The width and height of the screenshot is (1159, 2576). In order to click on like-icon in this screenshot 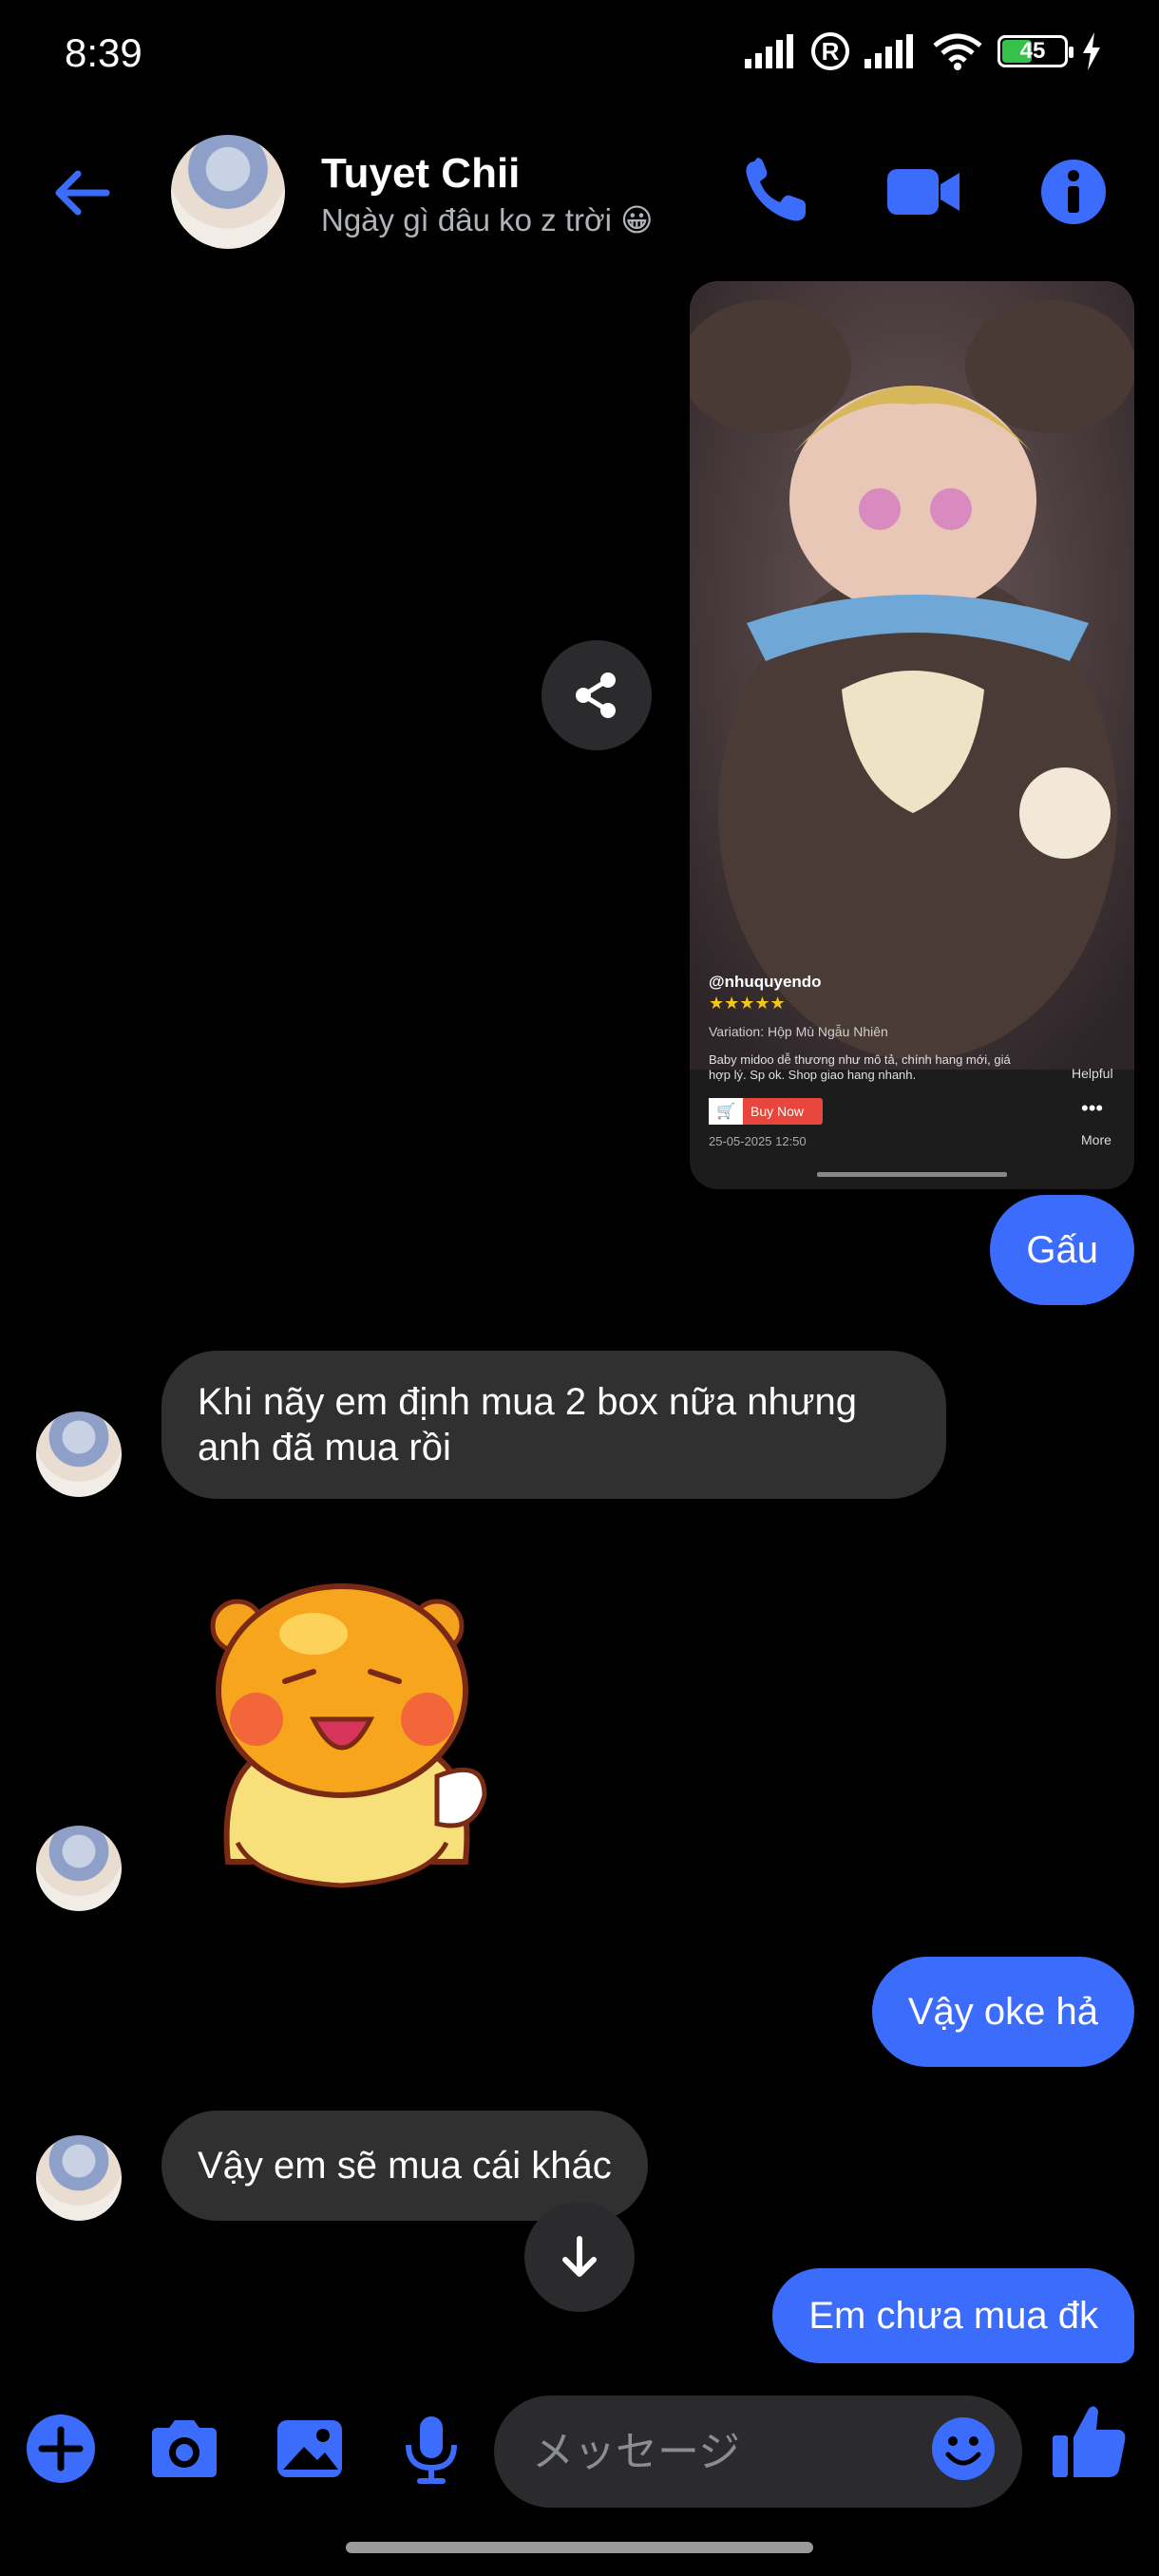, I will do `click(1089, 2442)`.